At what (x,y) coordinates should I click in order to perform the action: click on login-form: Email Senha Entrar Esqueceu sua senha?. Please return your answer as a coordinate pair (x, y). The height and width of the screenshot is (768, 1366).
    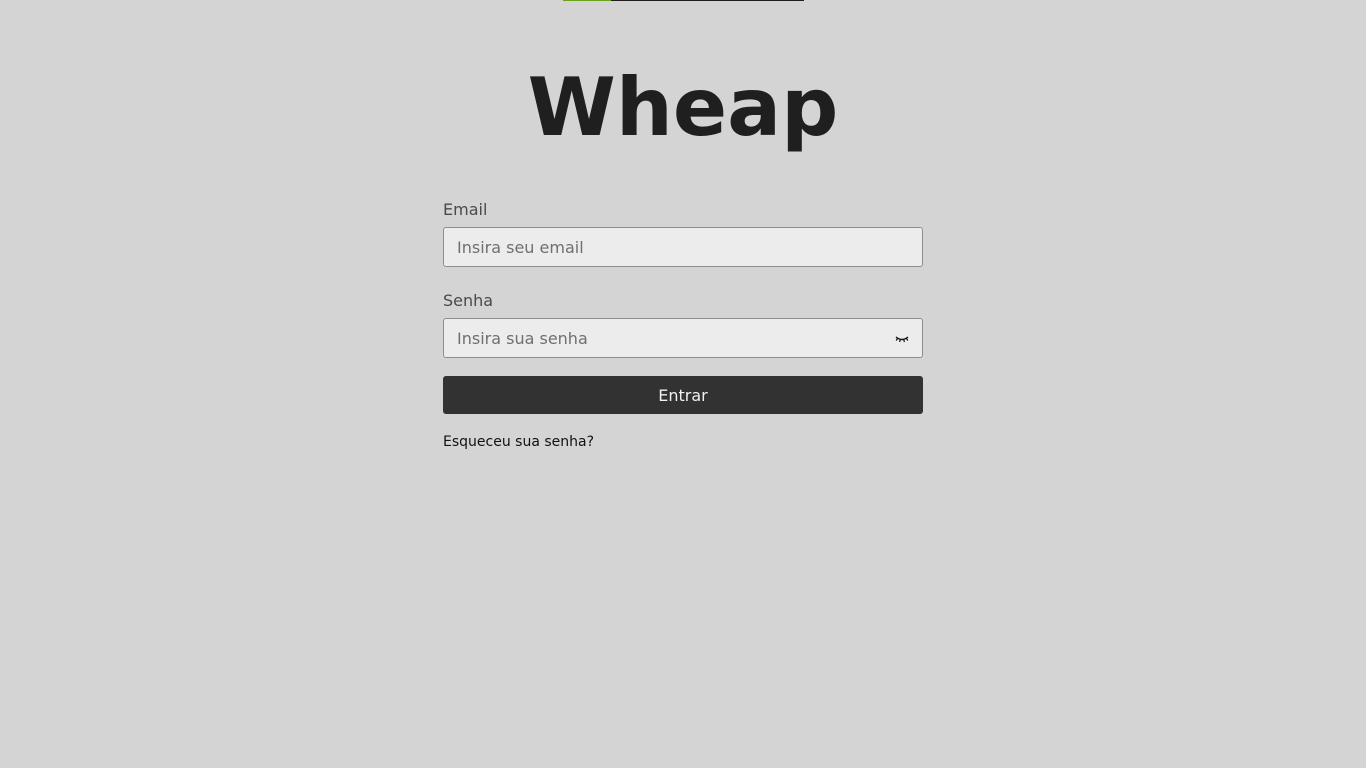
    Looking at the image, I should click on (683, 324).